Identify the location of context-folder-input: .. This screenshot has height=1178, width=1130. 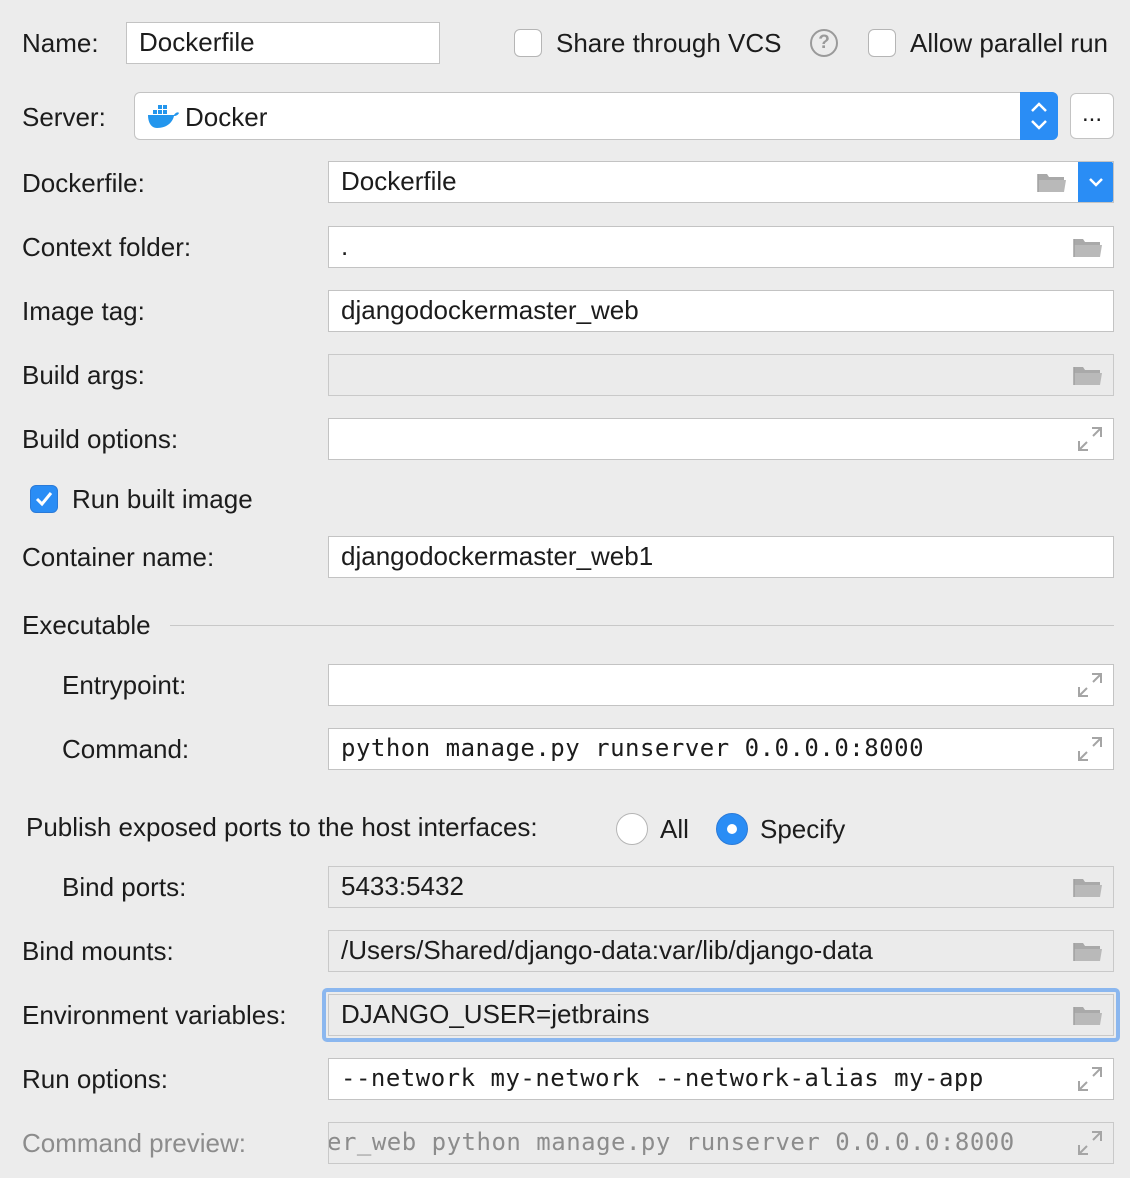
(721, 247).